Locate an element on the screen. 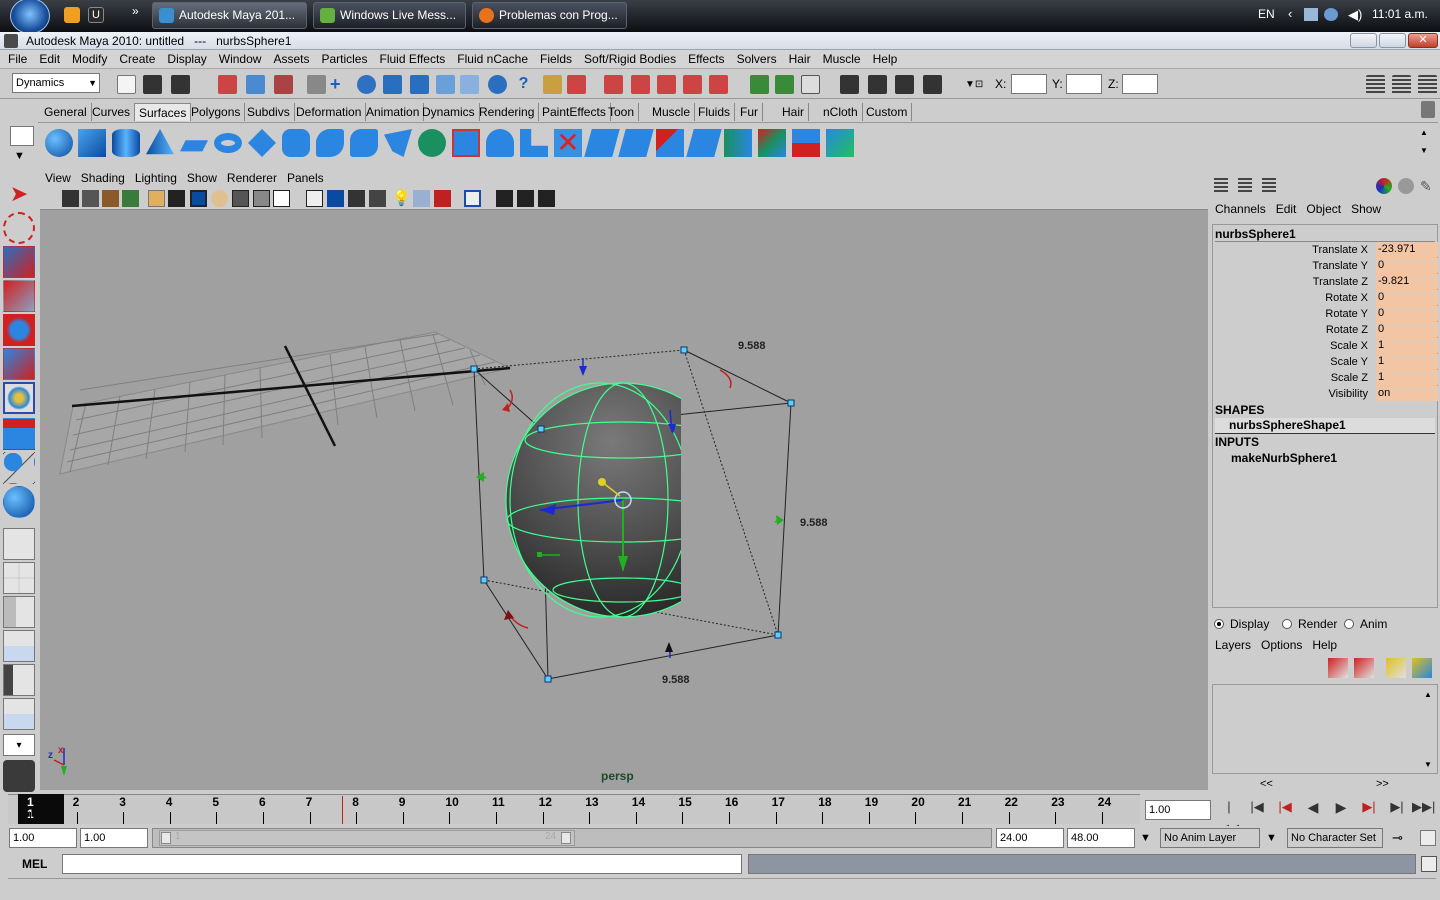 This screenshot has height=900, width=1440. panel-menu-item: Renderer is located at coordinates (252, 178).